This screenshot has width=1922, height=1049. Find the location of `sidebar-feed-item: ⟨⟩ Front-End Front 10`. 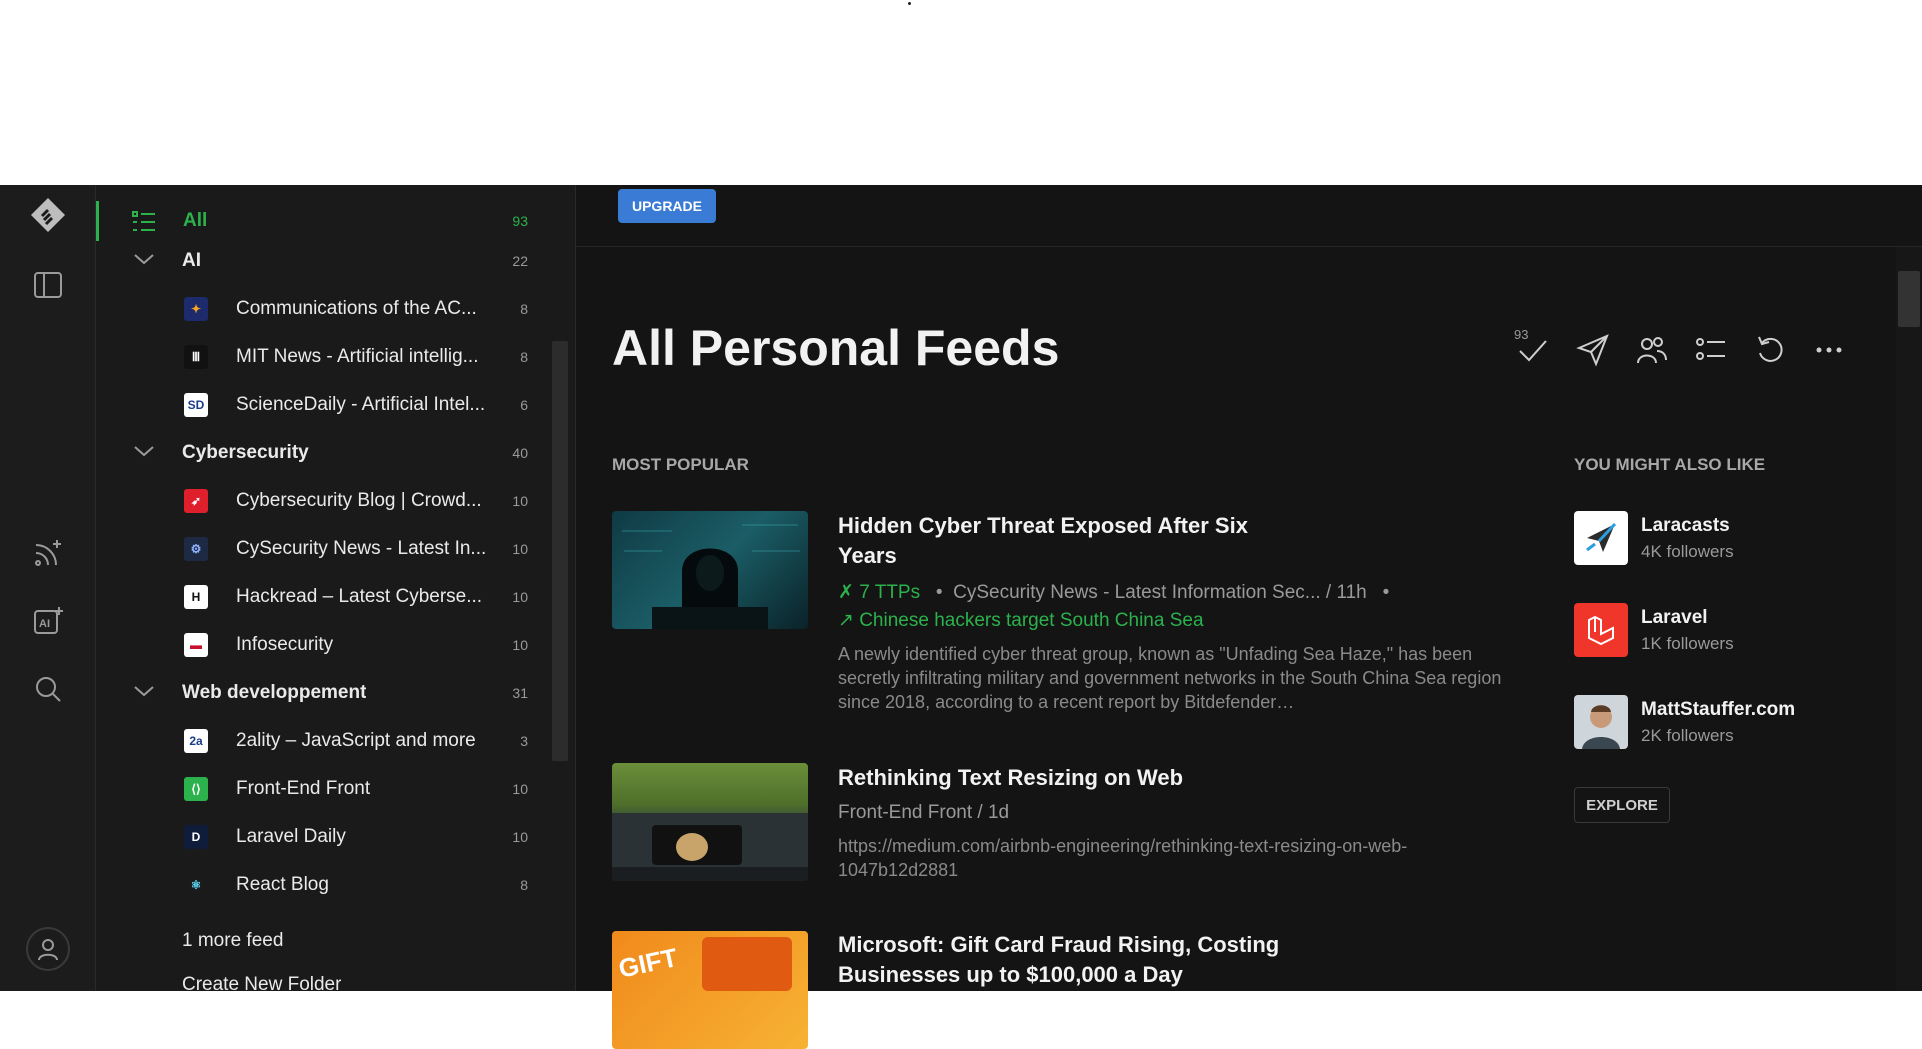

sidebar-feed-item: ⟨⟩ Front-End Front 10 is located at coordinates (316, 789).